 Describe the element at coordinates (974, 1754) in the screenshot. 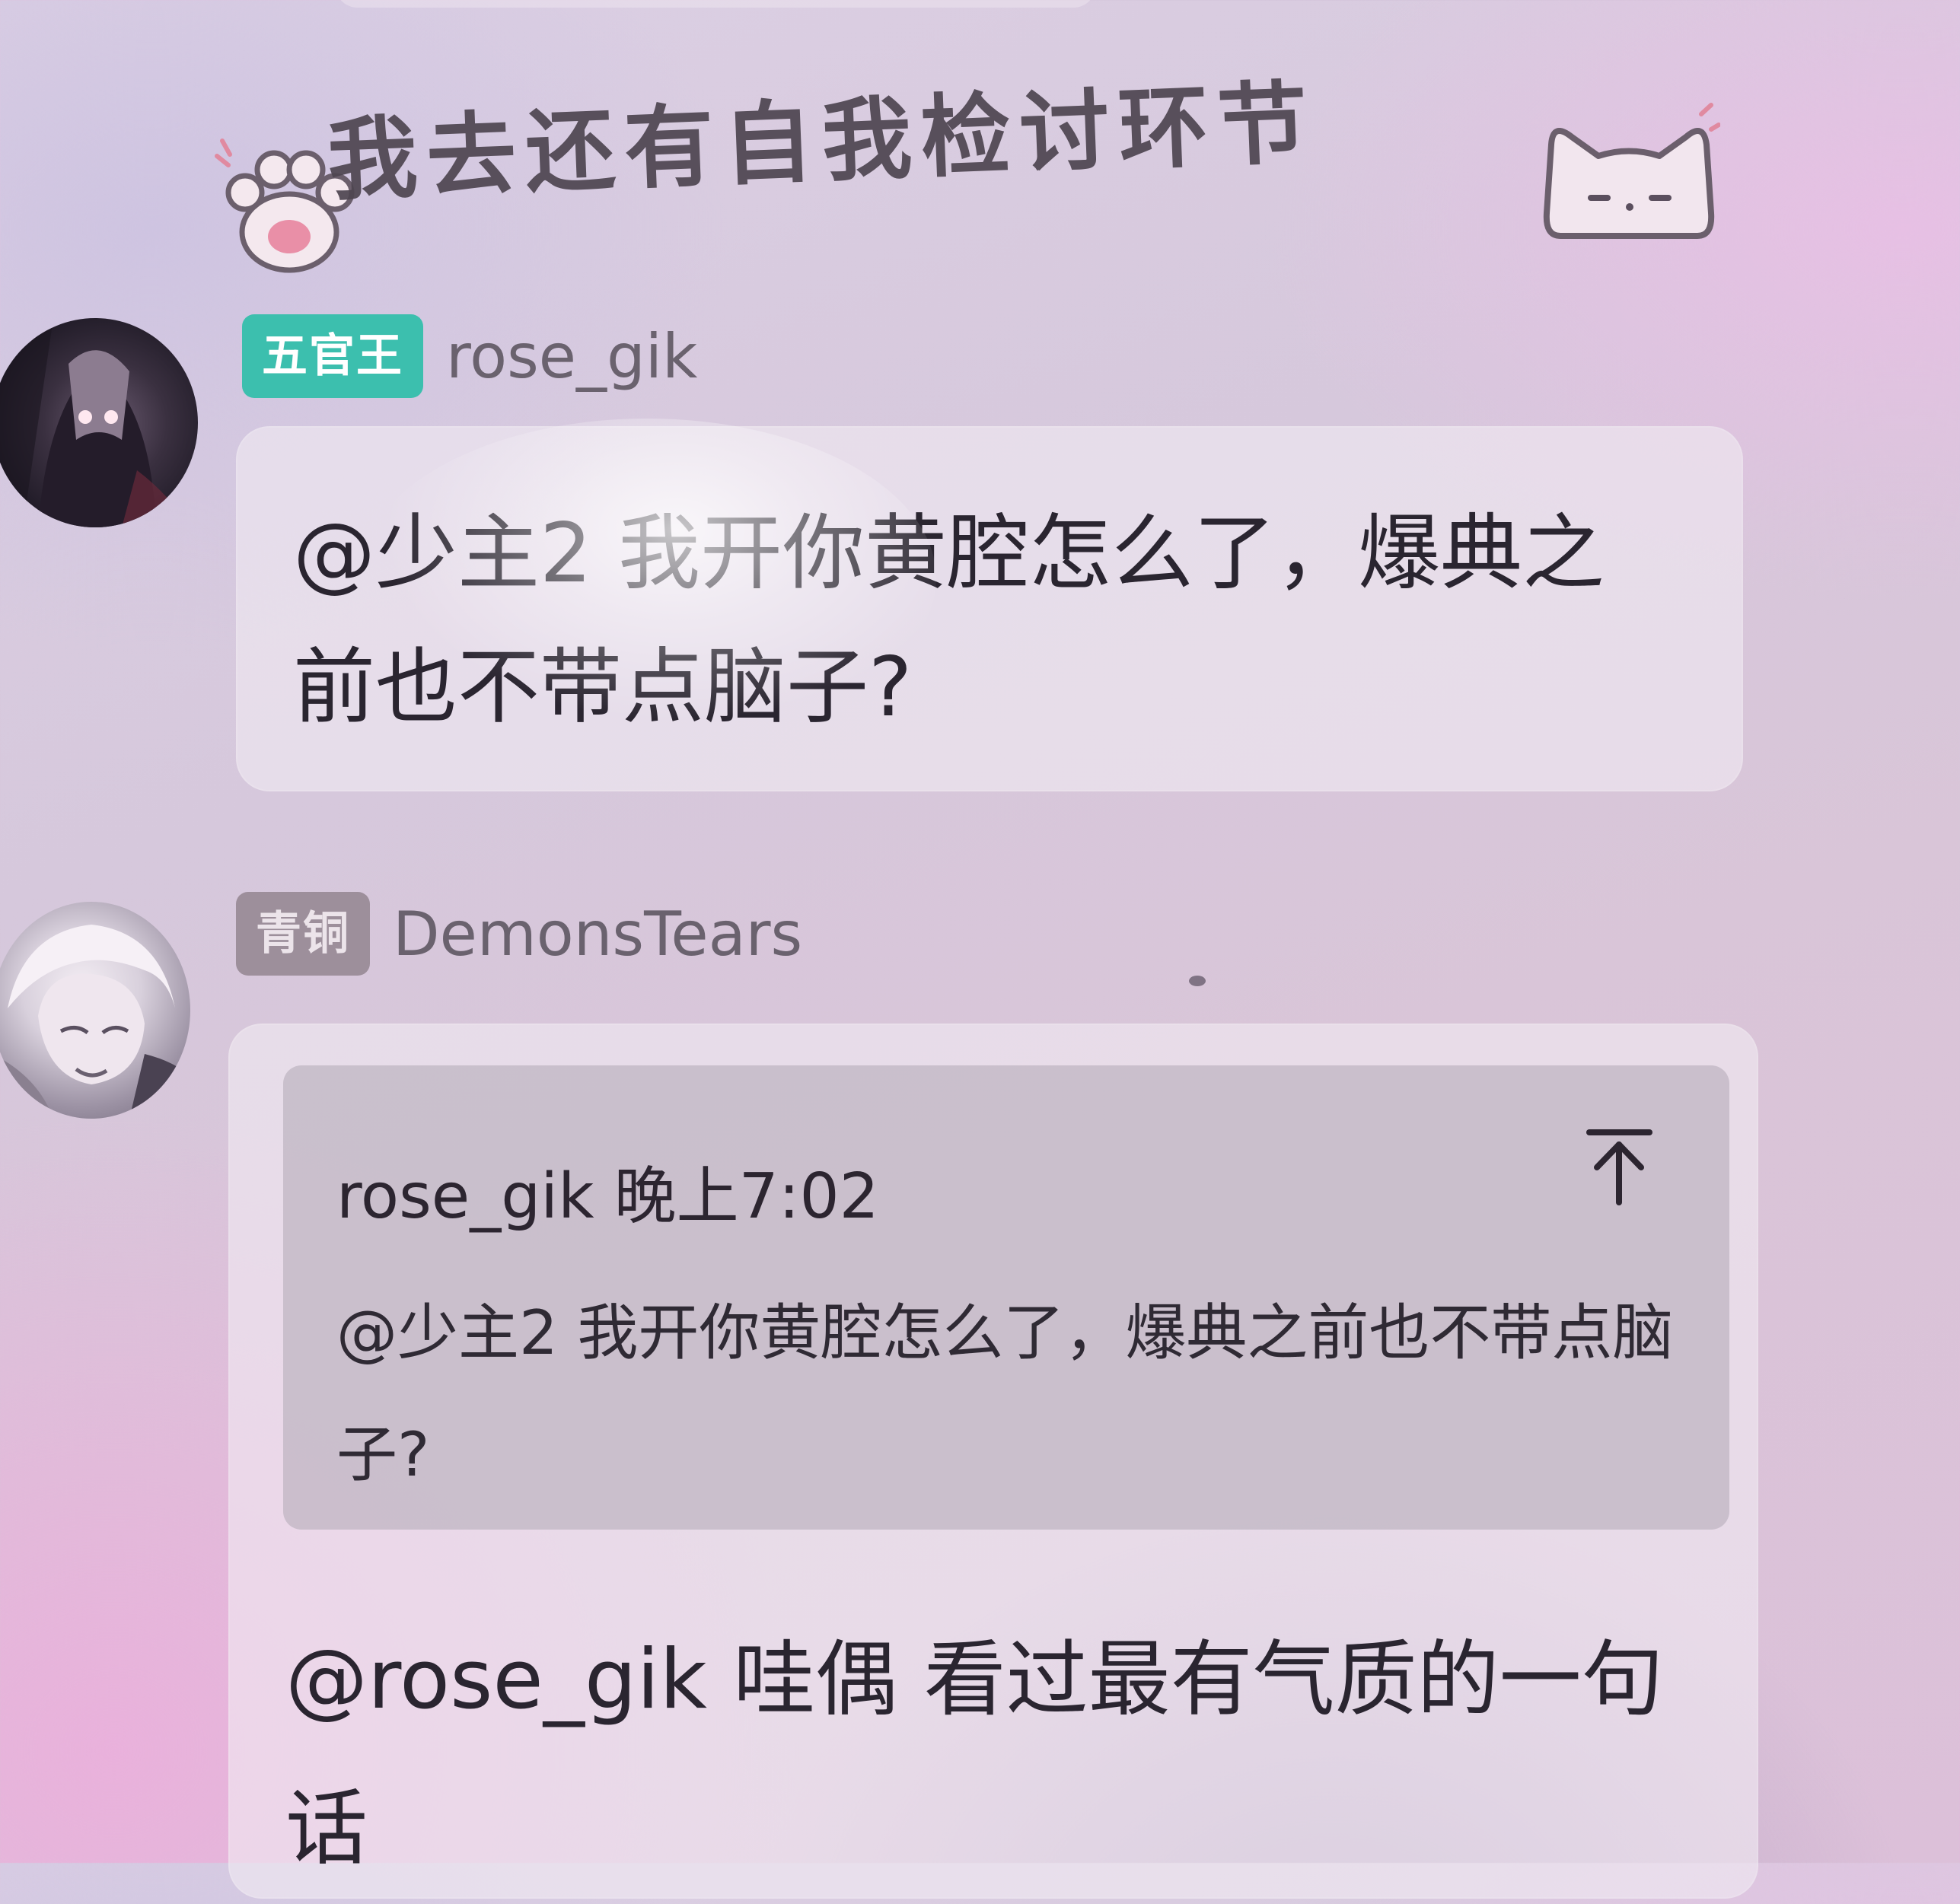

I see `message-text: @rose_gik 哇偶 看过最有气质的一句话` at that location.